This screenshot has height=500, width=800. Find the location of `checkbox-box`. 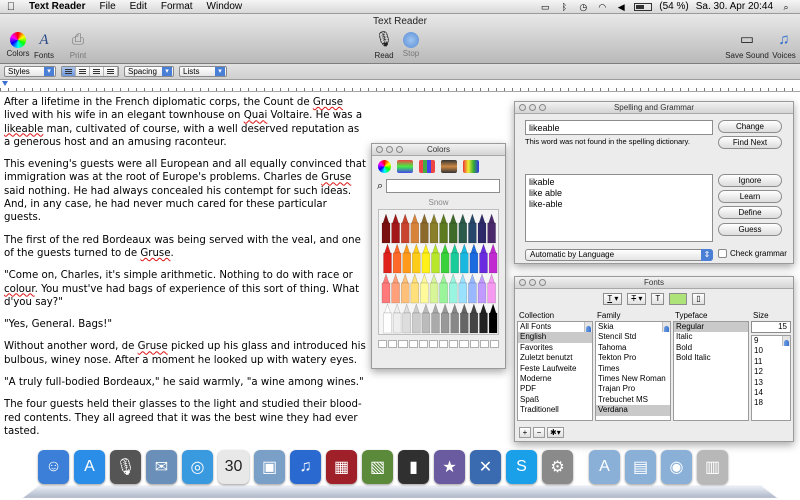

checkbox-box is located at coordinates (722, 253).